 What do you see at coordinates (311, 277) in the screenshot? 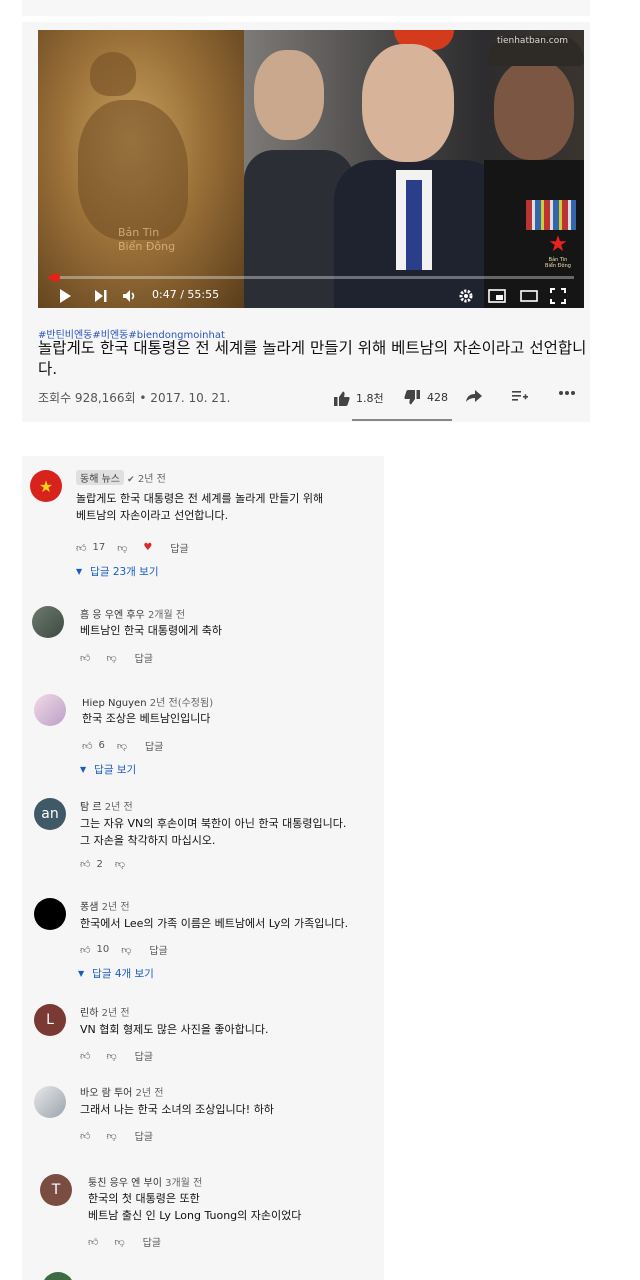
I see `progress-bar` at bounding box center [311, 277].